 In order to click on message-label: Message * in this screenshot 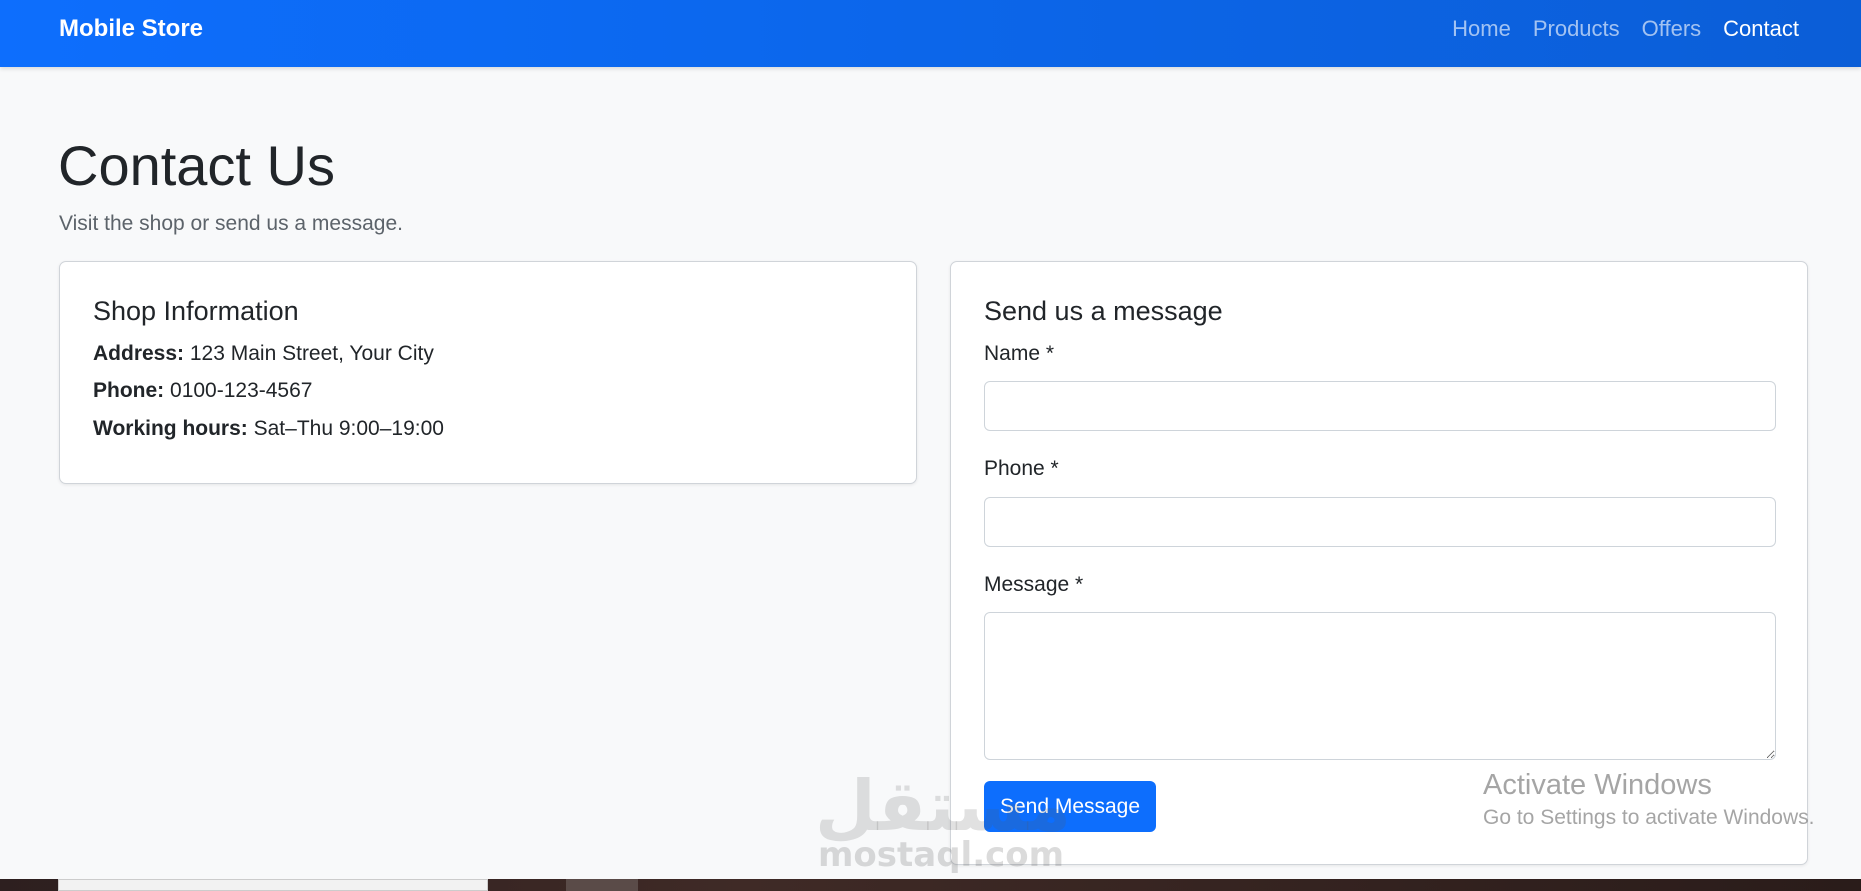, I will do `click(1034, 584)`.